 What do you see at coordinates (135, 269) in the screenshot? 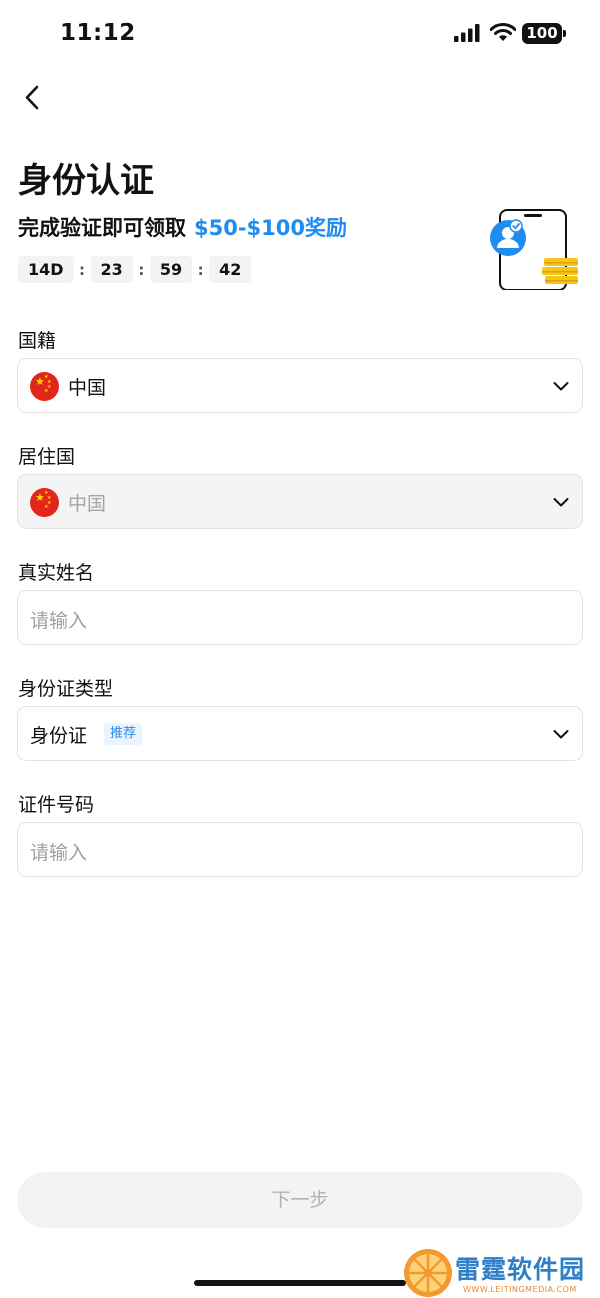
I see `countdown-timer: 14D : 23 : 59 : 42` at bounding box center [135, 269].